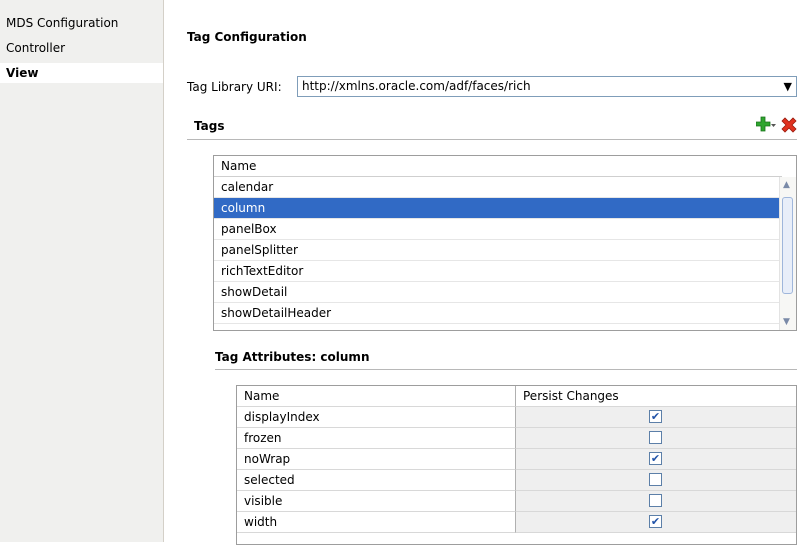 The width and height of the screenshot is (801, 545). Describe the element at coordinates (786, 322) in the screenshot. I see `scroll-down-icon: ▼` at that location.